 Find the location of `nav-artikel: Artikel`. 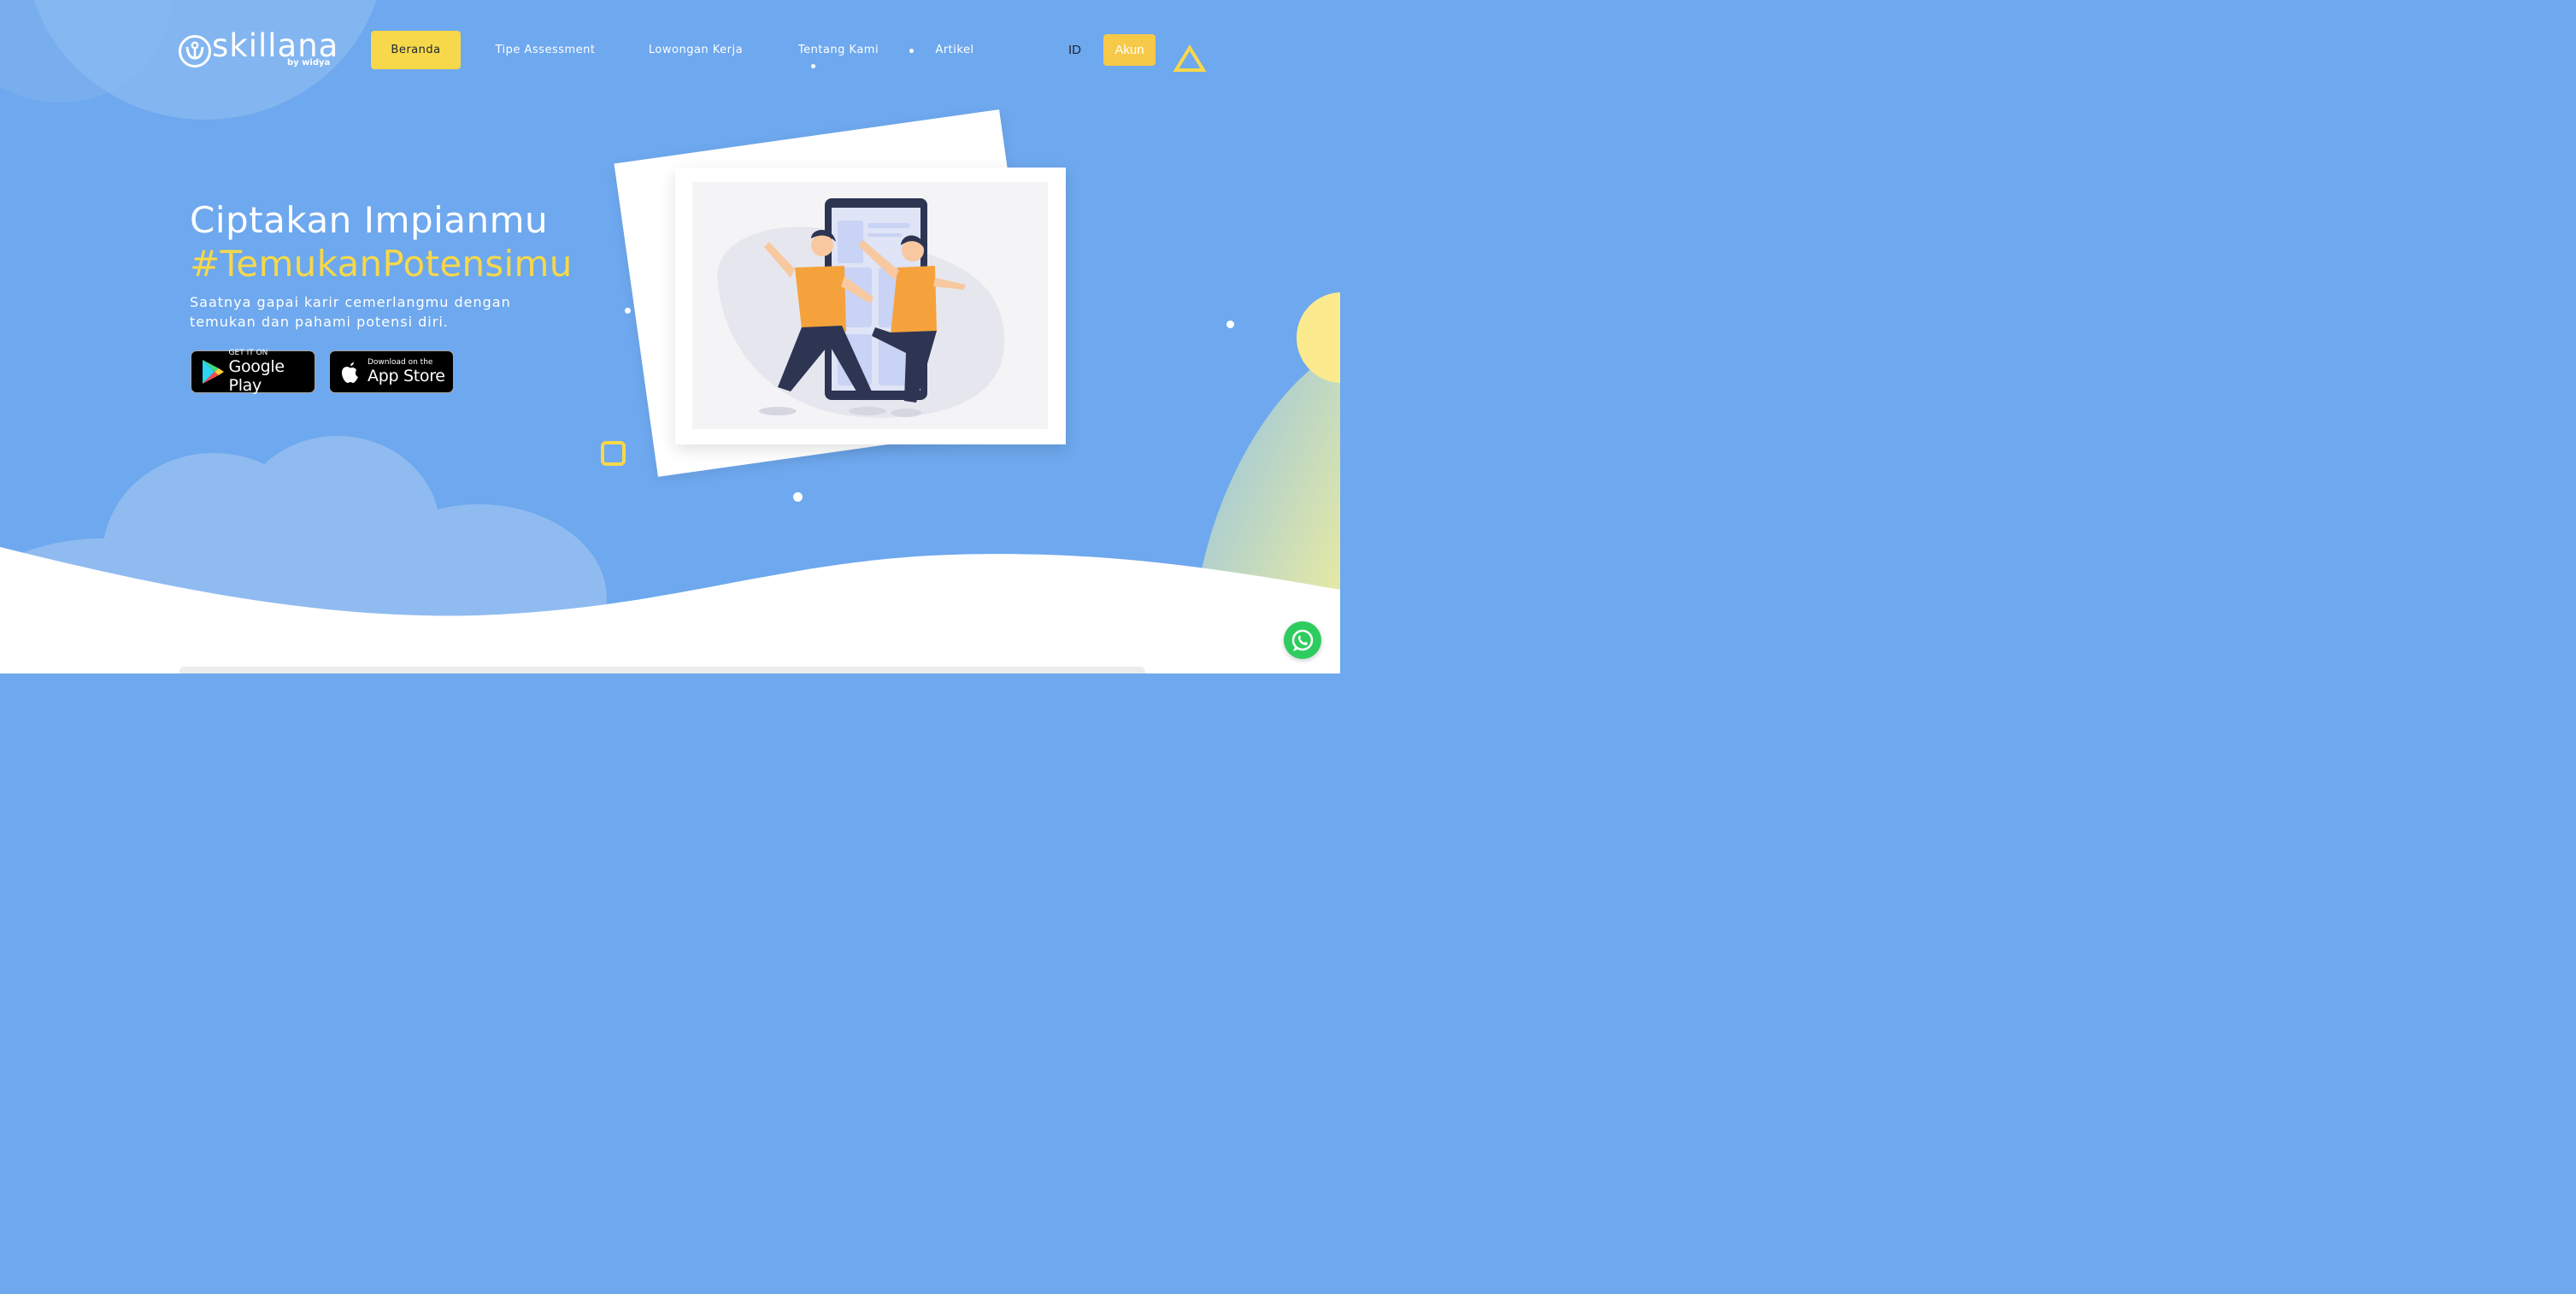

nav-artikel: Artikel is located at coordinates (955, 50).